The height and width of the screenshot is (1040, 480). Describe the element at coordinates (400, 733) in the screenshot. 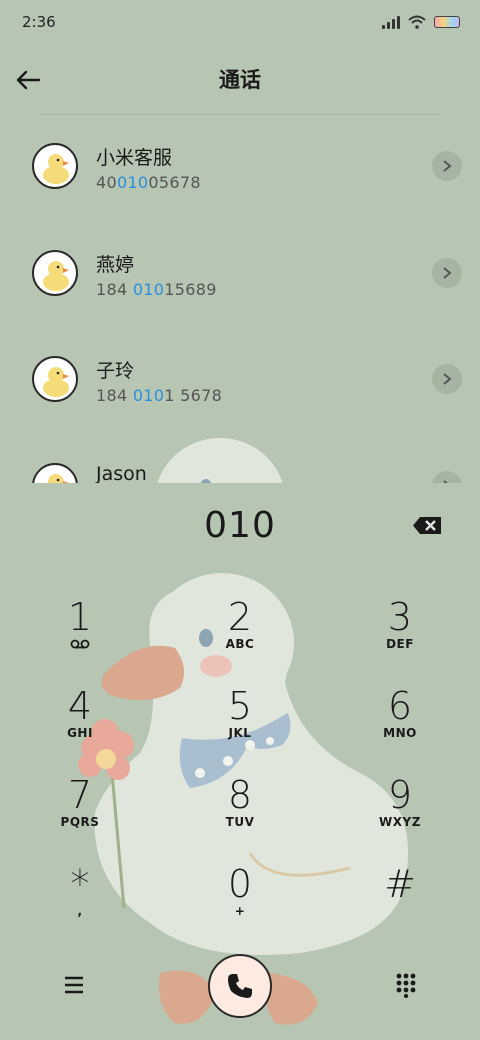

I see `key-letters: MNO` at that location.